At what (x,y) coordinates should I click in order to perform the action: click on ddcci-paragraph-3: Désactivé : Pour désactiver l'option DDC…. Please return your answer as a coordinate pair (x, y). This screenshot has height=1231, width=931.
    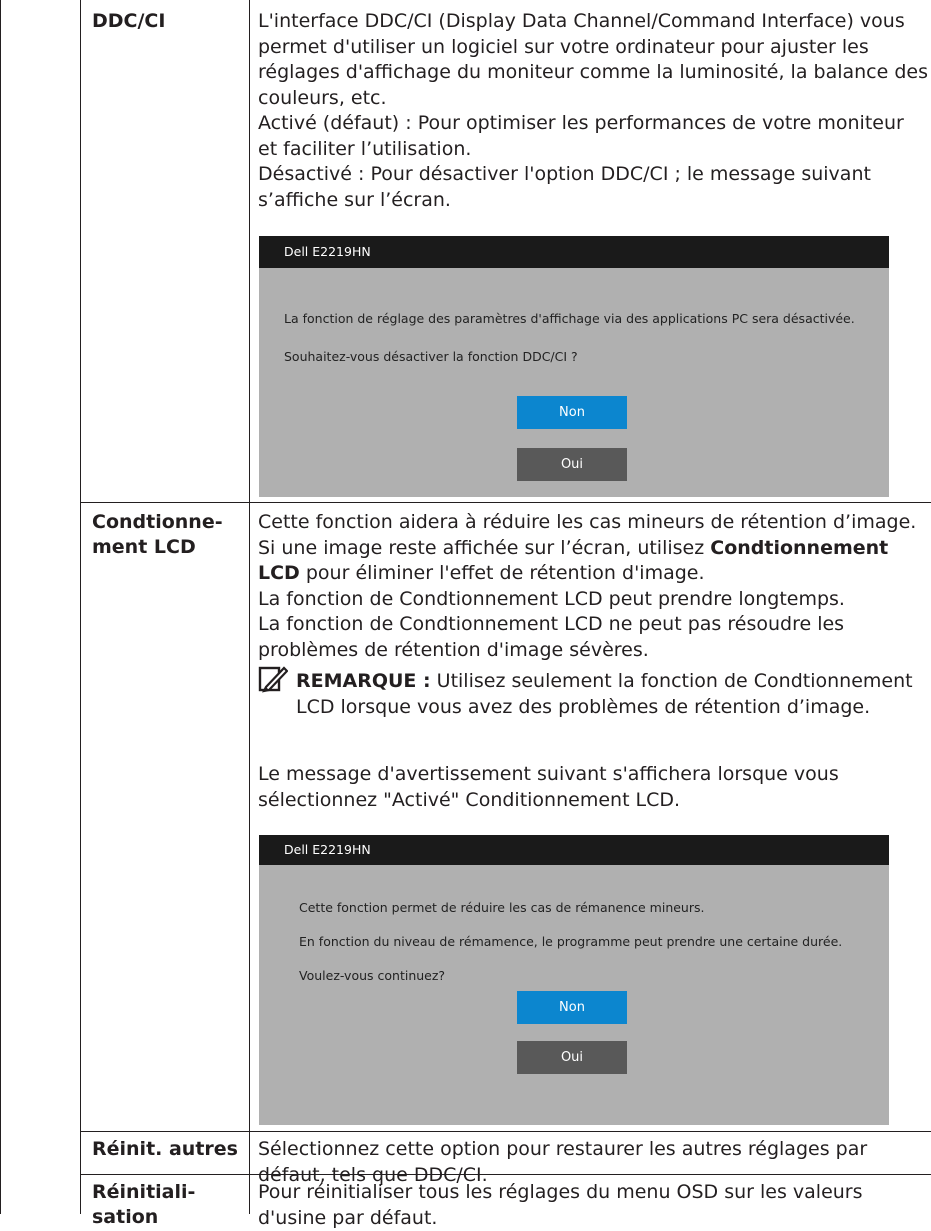
    Looking at the image, I should click on (564, 187).